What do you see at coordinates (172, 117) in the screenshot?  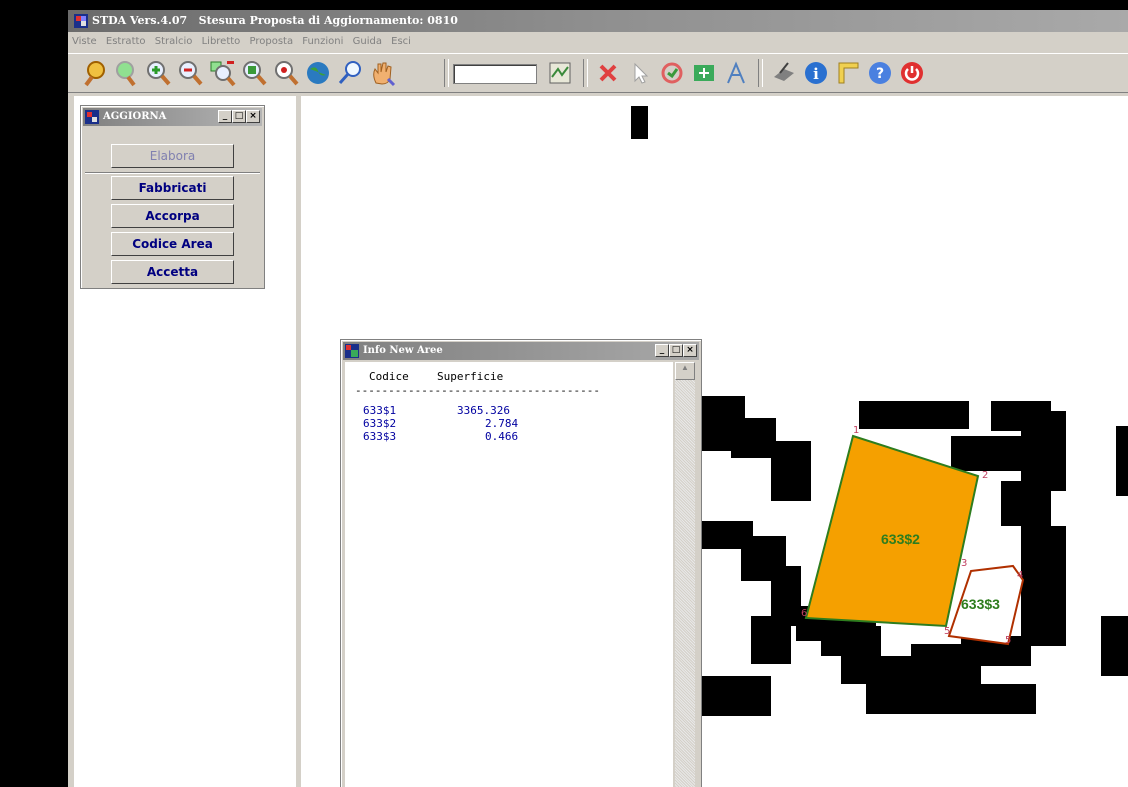 I see `aggiorna-title-bar: AGGIORNA _ □ ×` at bounding box center [172, 117].